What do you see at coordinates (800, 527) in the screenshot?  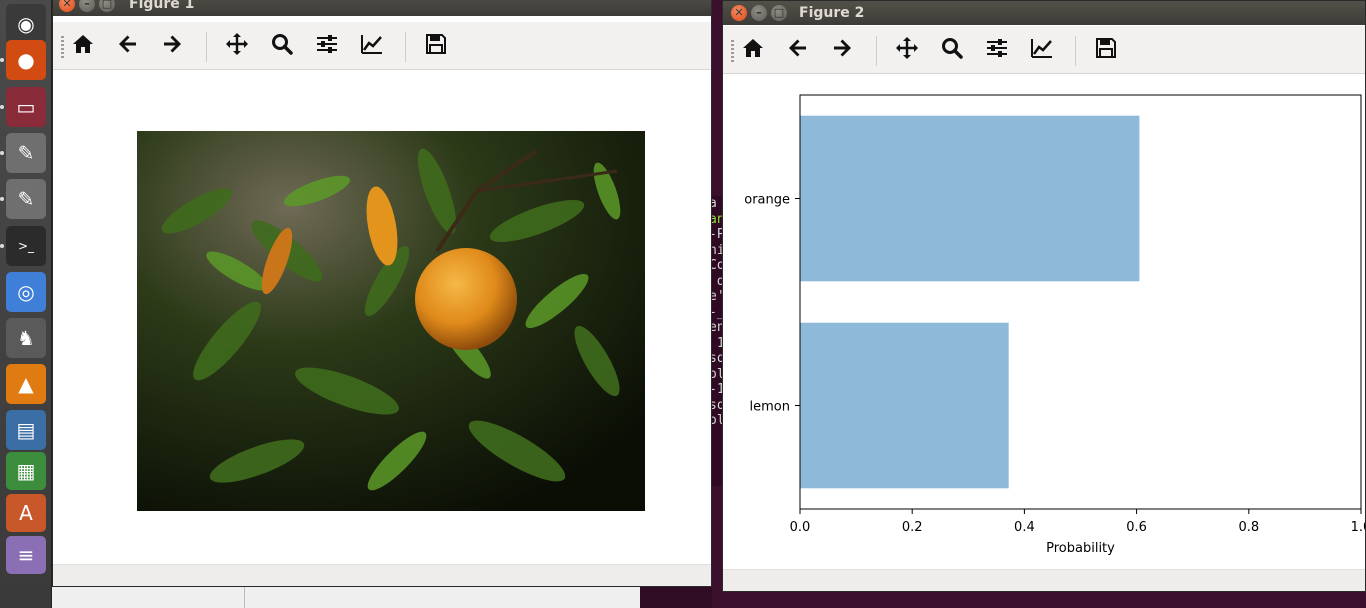 I see `x-tick-label: 0.0` at bounding box center [800, 527].